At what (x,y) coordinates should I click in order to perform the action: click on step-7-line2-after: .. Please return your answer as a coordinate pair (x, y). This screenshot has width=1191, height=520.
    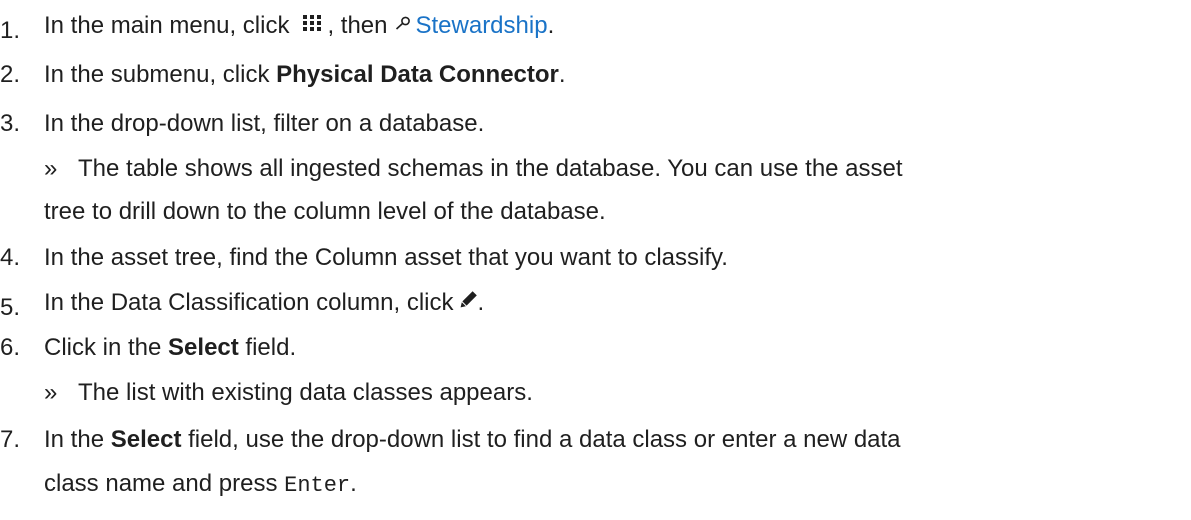
    Looking at the image, I should click on (353, 483).